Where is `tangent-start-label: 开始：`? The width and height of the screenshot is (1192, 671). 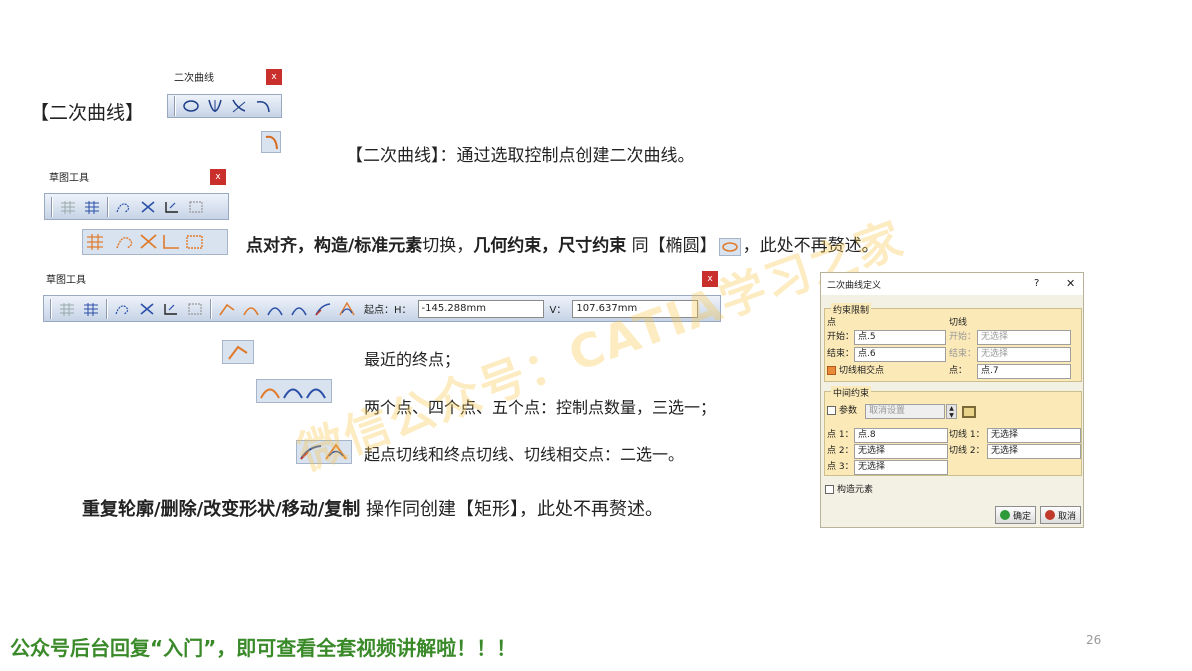
tangent-start-label: 开始： is located at coordinates (963, 337).